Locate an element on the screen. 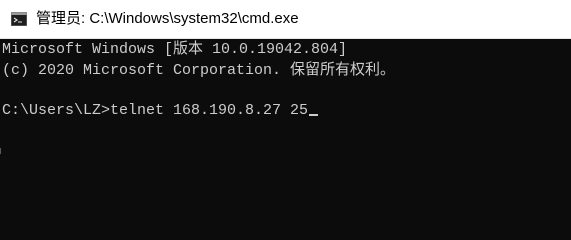 This screenshot has height=240, width=571. window-edge-marker is located at coordinates (0, 151).